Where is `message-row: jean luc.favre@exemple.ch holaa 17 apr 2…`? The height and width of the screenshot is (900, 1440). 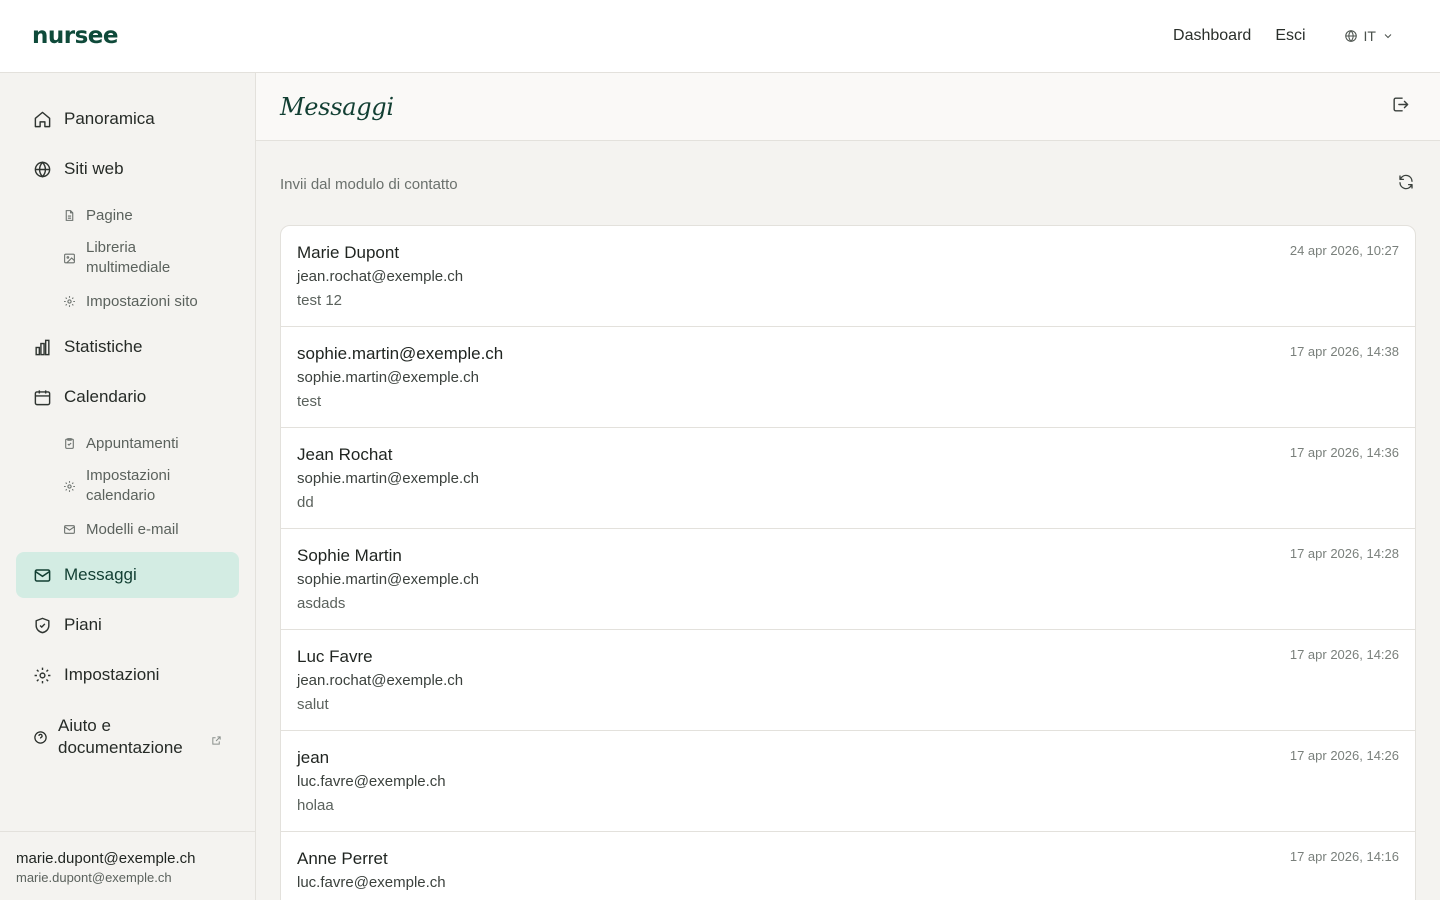
message-row: jean luc.favre@exemple.ch holaa 17 apr 2… is located at coordinates (848, 781).